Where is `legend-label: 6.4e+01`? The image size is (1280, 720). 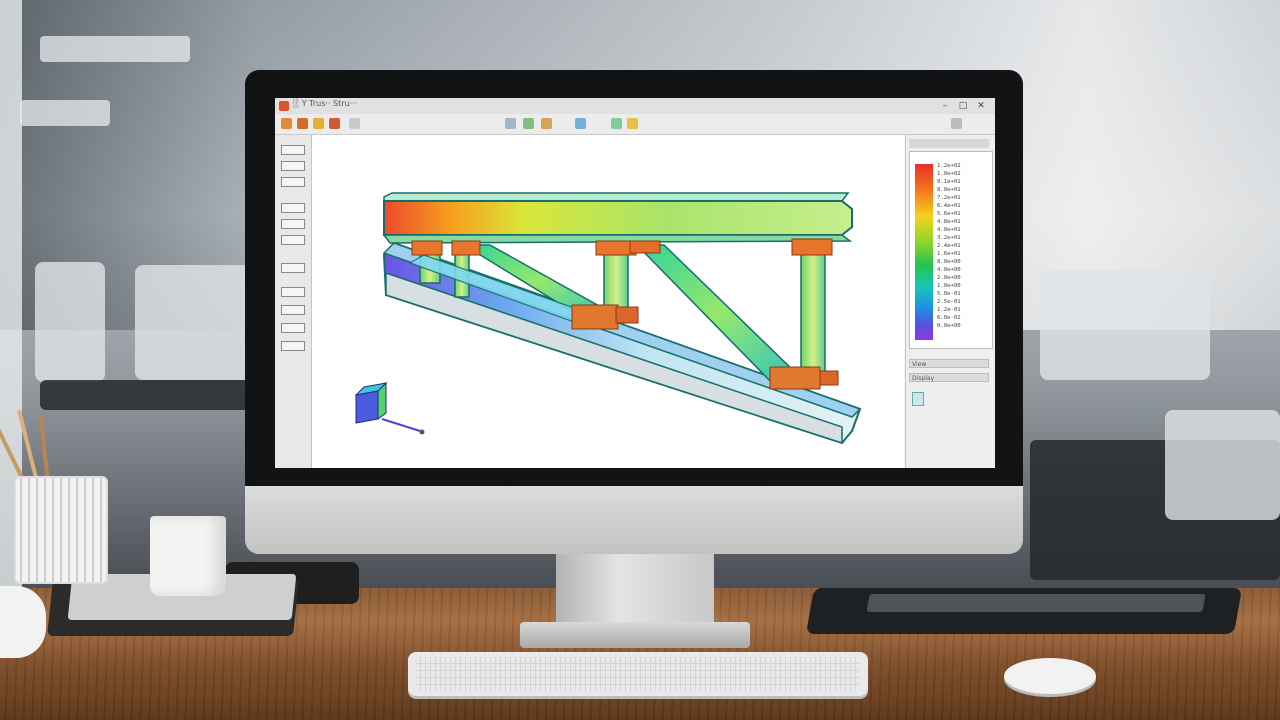 legend-label: 6.4e+01 is located at coordinates (949, 206).